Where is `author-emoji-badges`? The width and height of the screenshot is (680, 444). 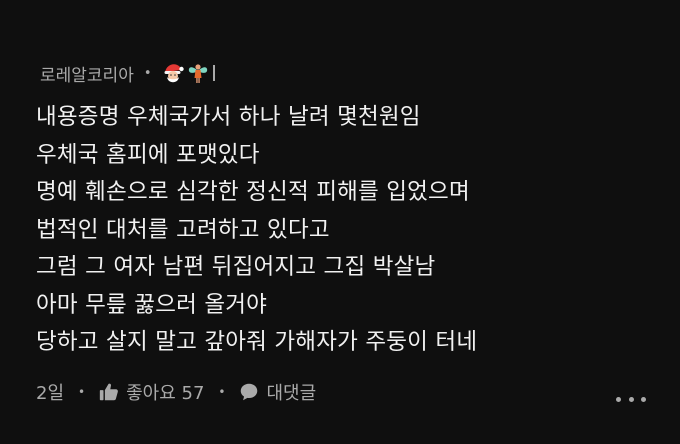 author-emoji-badges is located at coordinates (188, 73).